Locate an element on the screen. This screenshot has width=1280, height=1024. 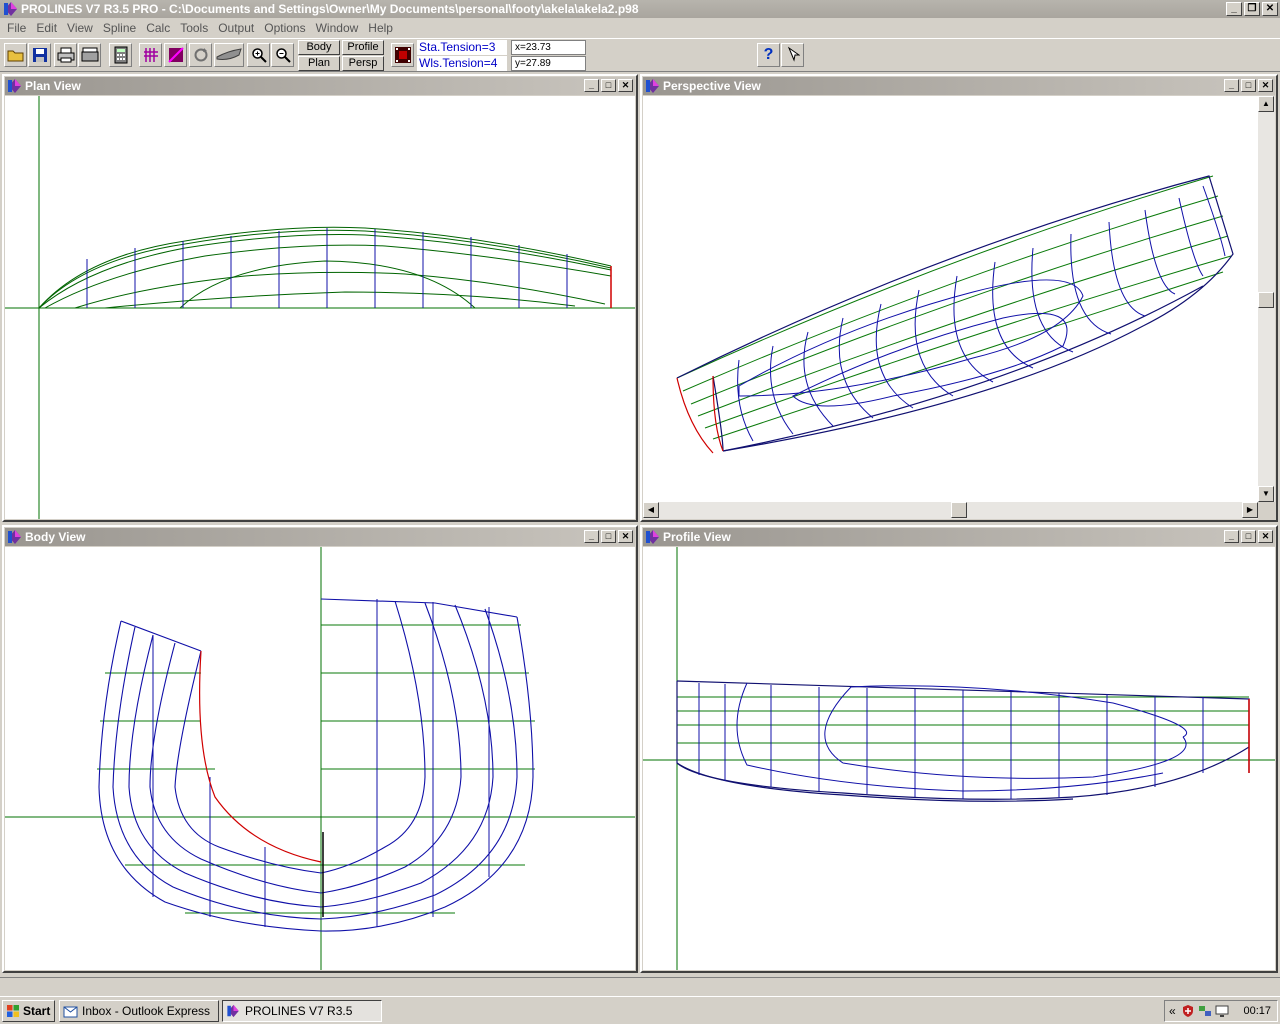
close-button: ✕ is located at coordinates (1270, 9).